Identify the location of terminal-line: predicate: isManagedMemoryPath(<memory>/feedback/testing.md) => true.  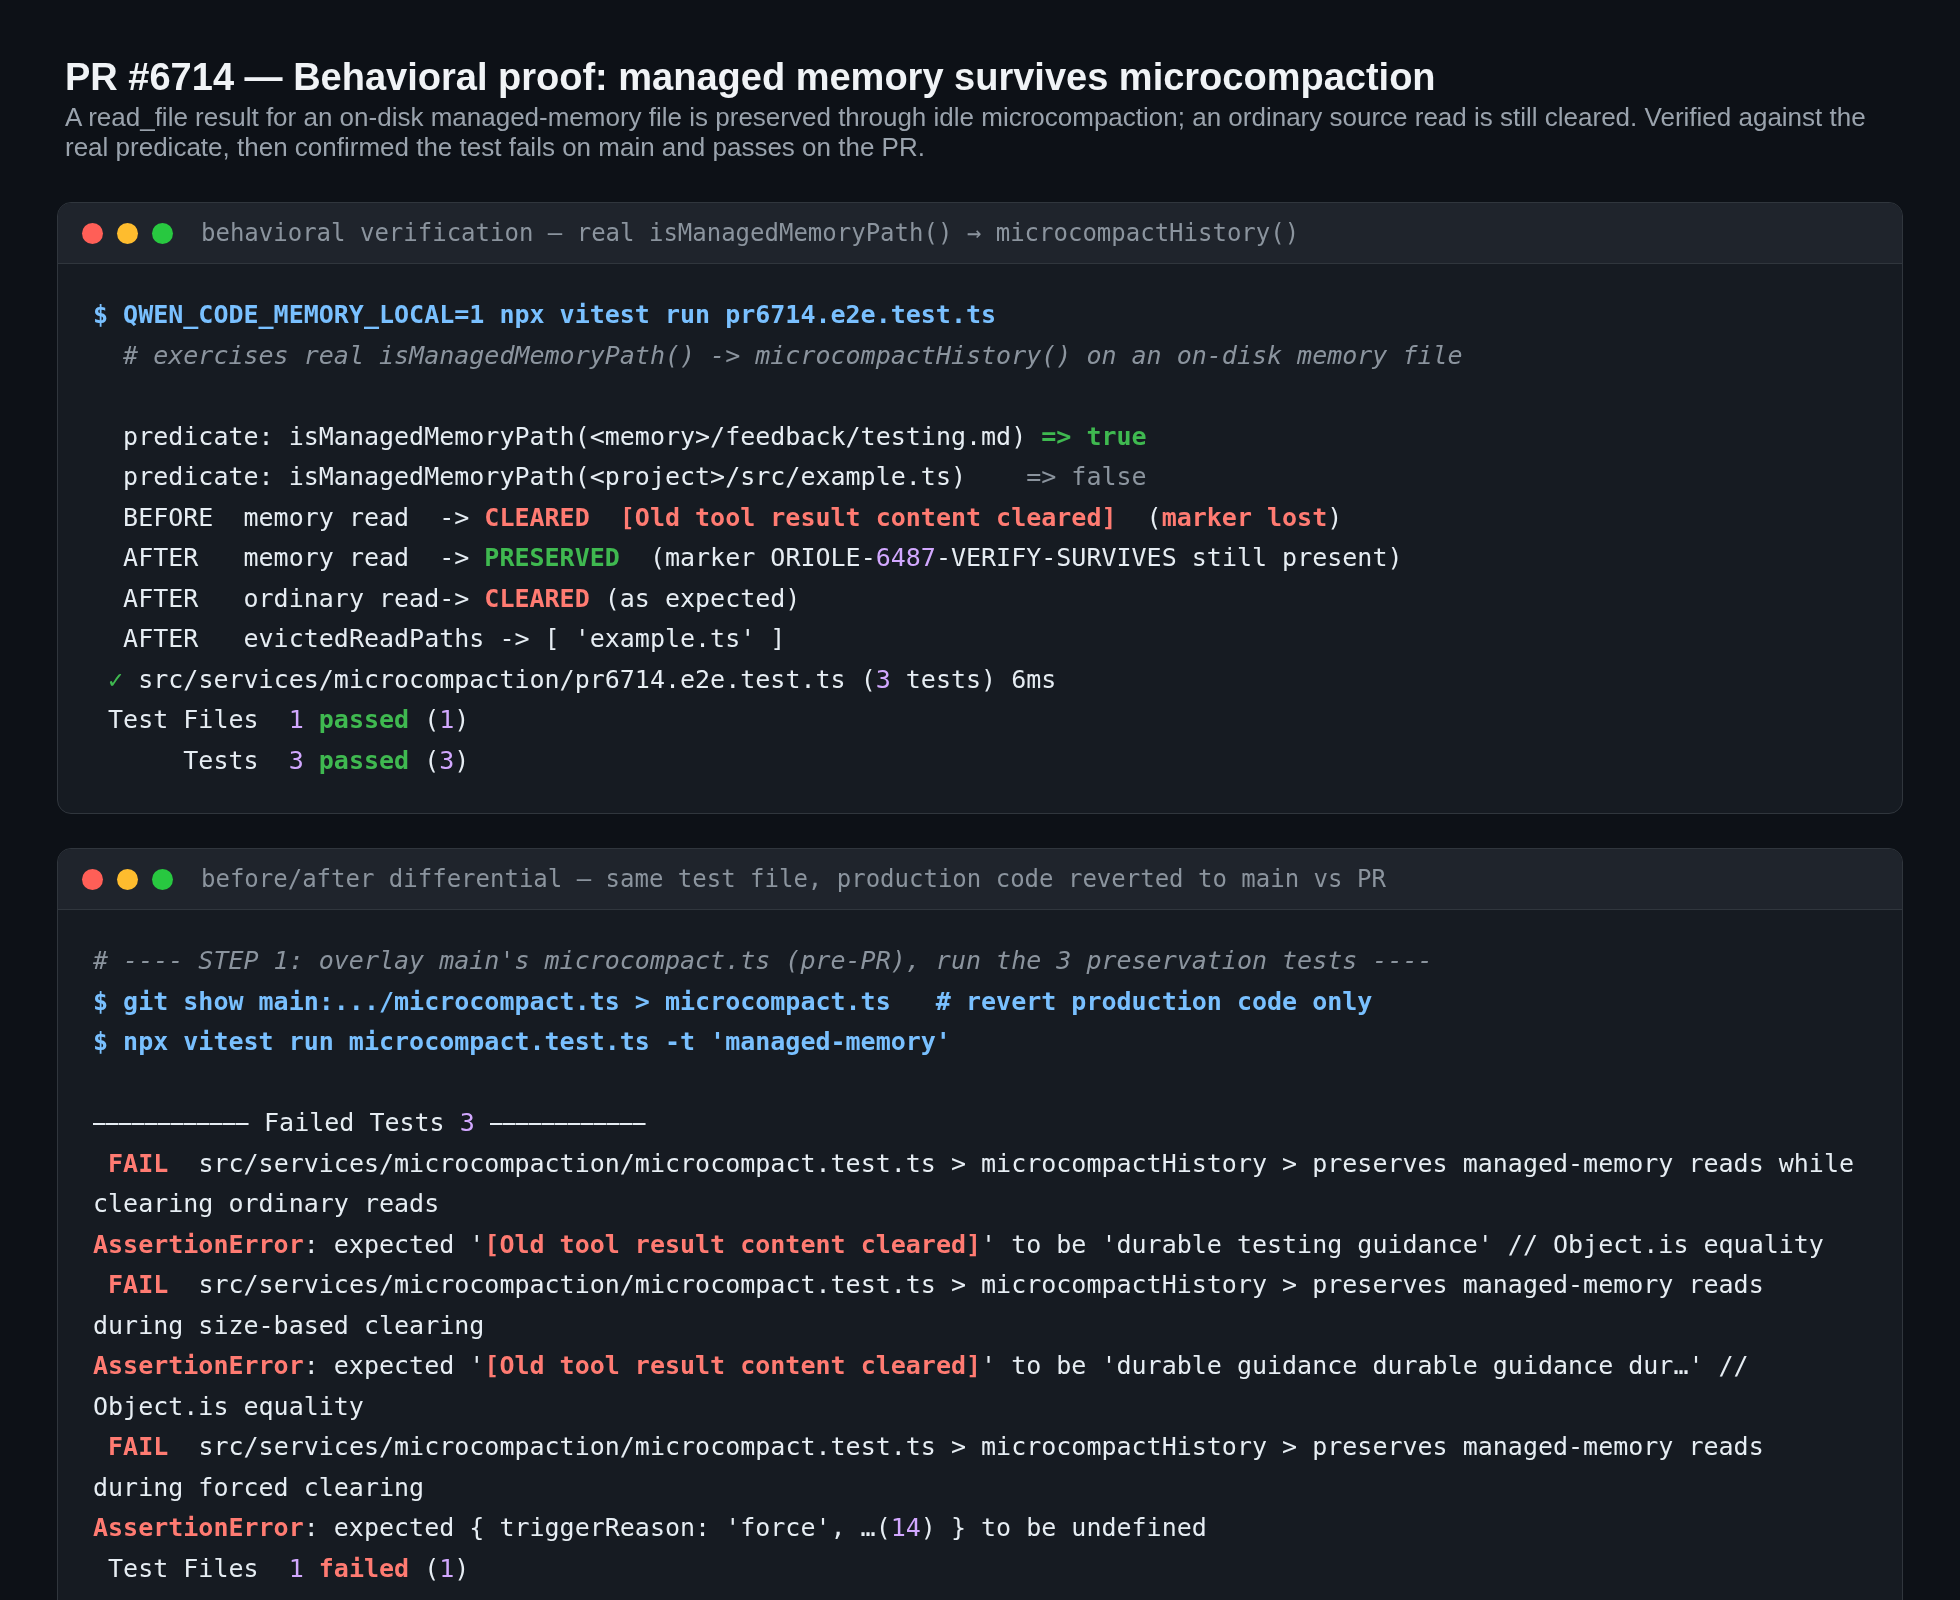
(635, 436).